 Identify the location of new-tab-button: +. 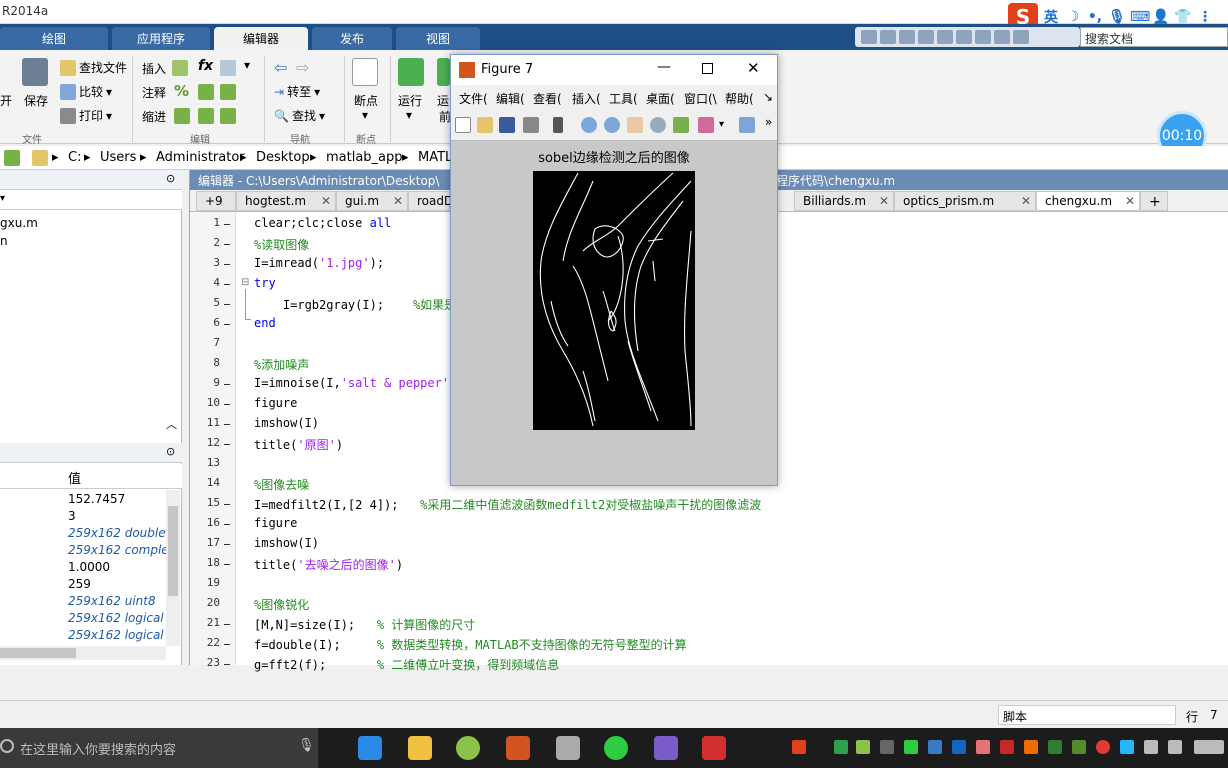
(1154, 201).